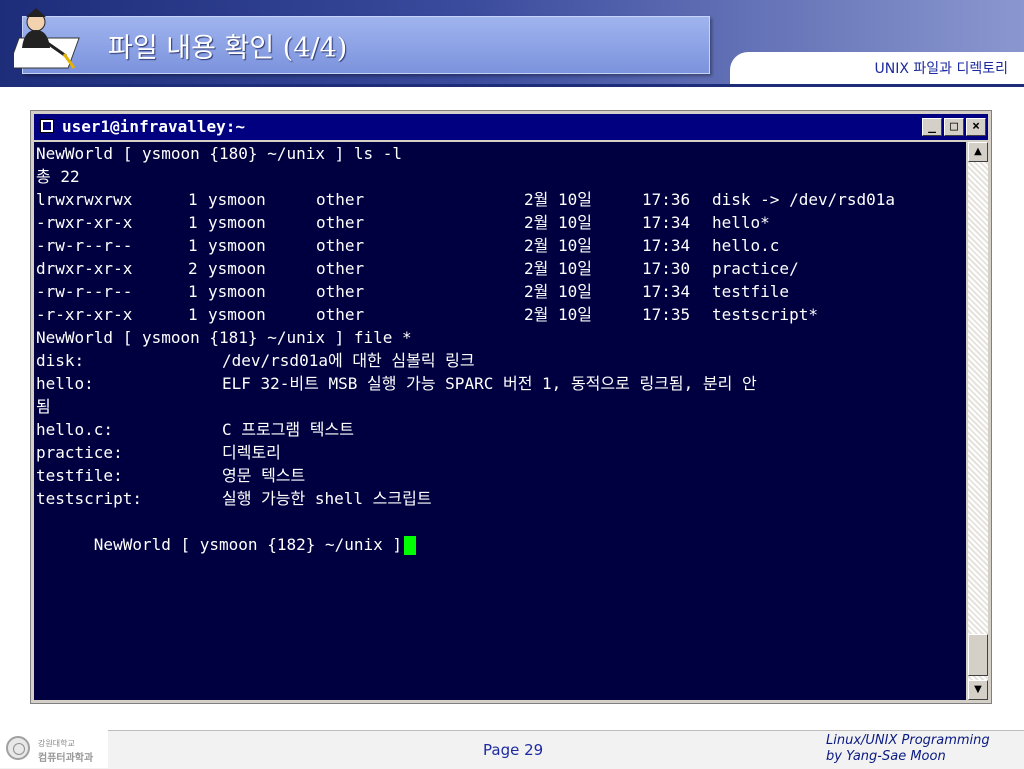  What do you see at coordinates (941, 69) in the screenshot?
I see `slide-subtitle: UNIX 파일과 디렉토리` at bounding box center [941, 69].